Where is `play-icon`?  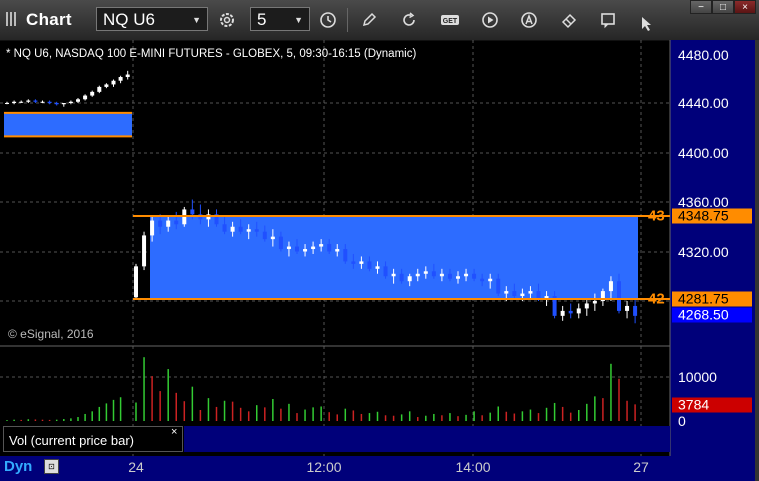 play-icon is located at coordinates (490, 20).